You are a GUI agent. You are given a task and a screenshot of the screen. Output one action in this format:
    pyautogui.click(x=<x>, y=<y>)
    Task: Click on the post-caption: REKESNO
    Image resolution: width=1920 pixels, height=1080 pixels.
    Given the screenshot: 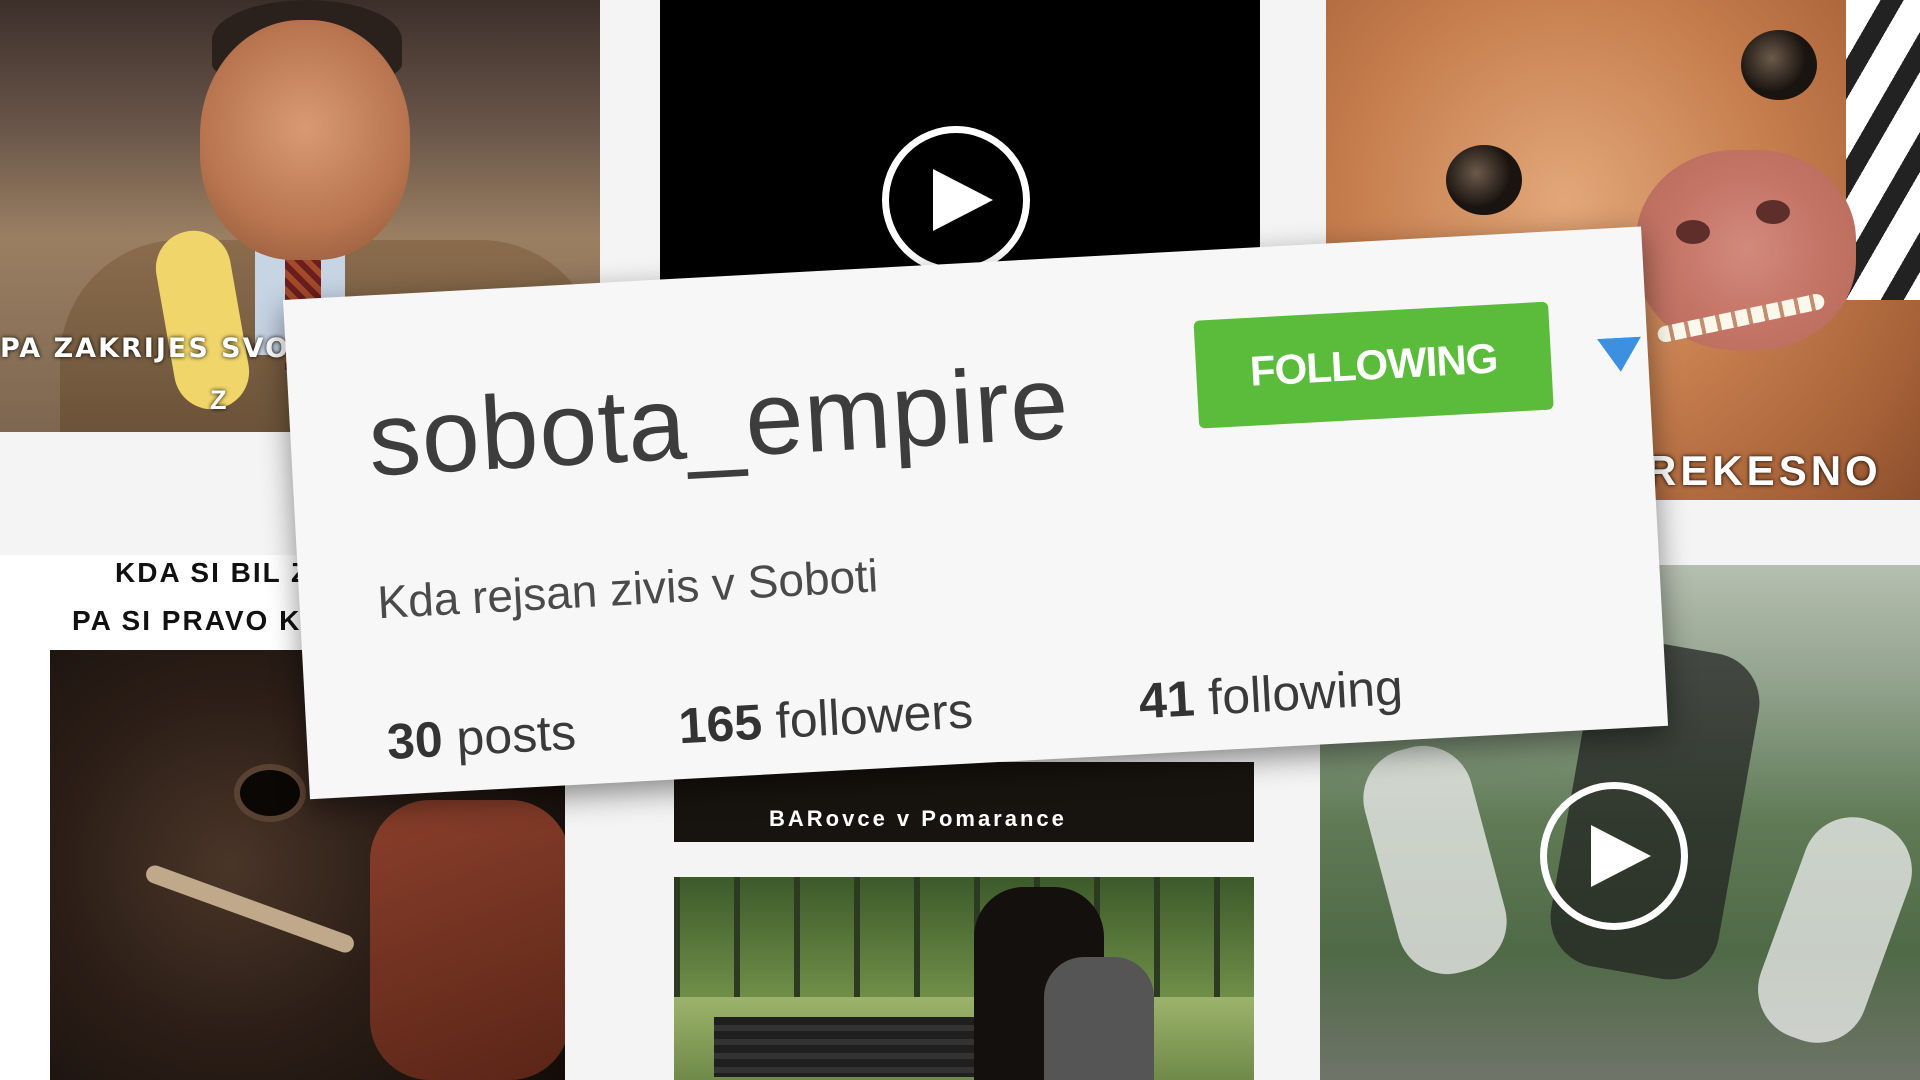 What is the action you would take?
    pyautogui.click(x=1764, y=470)
    